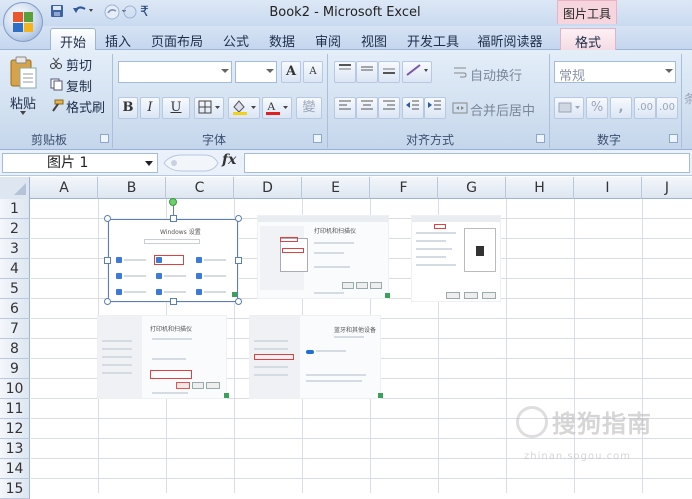  I want to click on tab-insert: 插入, so click(118, 39).